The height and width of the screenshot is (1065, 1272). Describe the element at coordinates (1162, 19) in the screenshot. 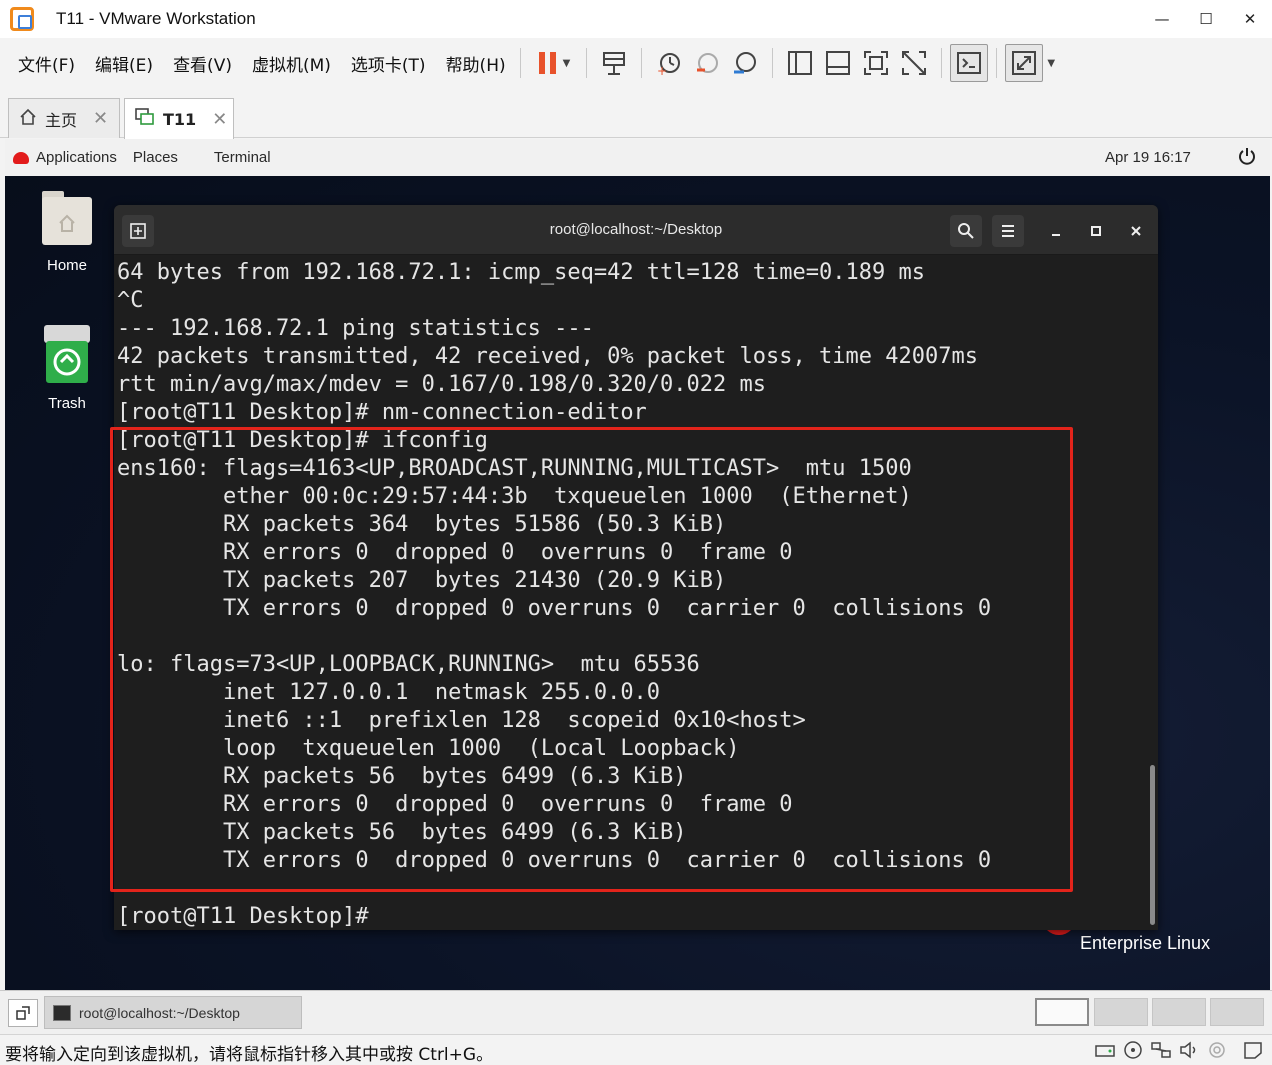

I see `minimize-button: —` at that location.